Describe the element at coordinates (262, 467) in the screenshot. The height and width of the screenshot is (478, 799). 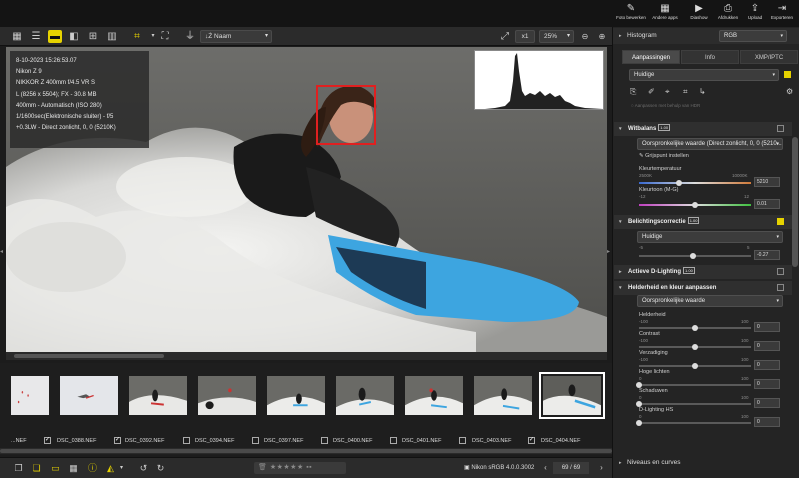
I see `trash-icon: 🗑` at that location.